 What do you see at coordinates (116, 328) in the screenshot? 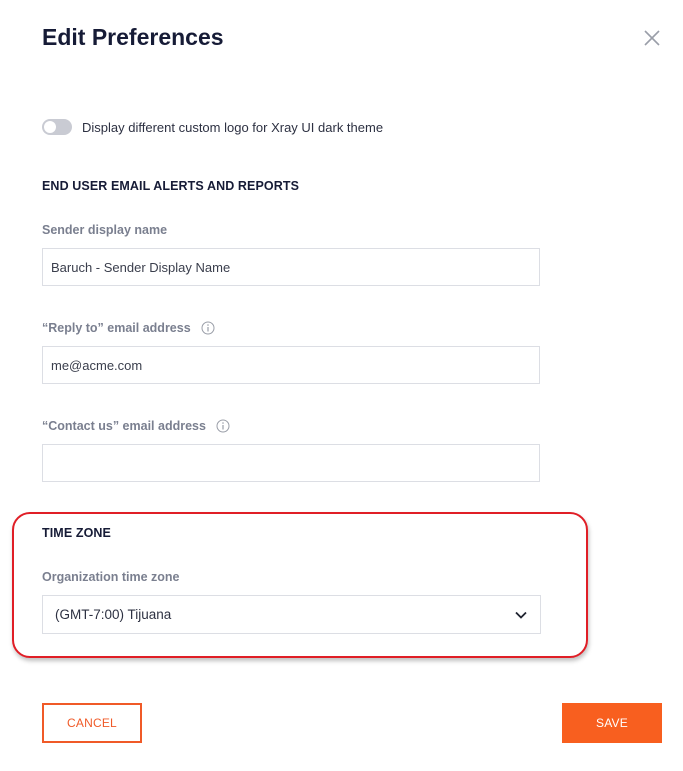
I see `reply-to-label-text: “Reply to” email address` at bounding box center [116, 328].